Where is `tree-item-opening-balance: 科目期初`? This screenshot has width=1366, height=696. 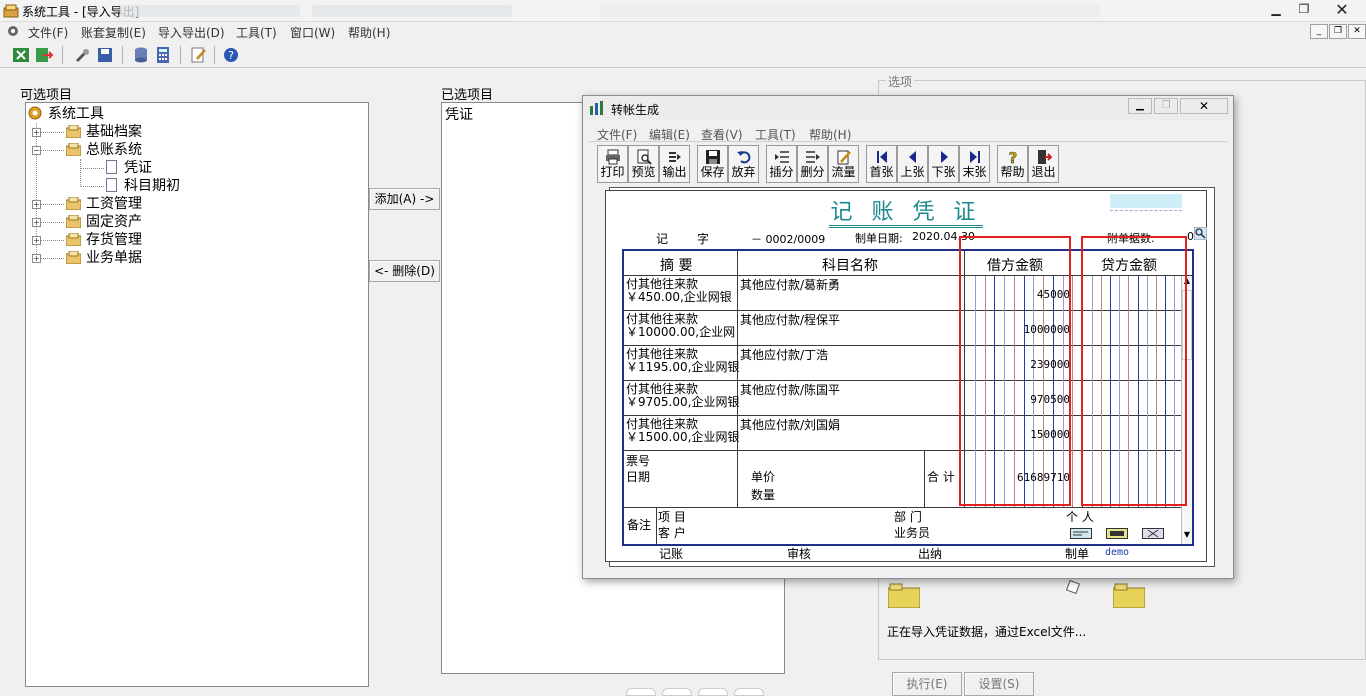
tree-item-opening-balance: 科目期初 is located at coordinates (152, 185).